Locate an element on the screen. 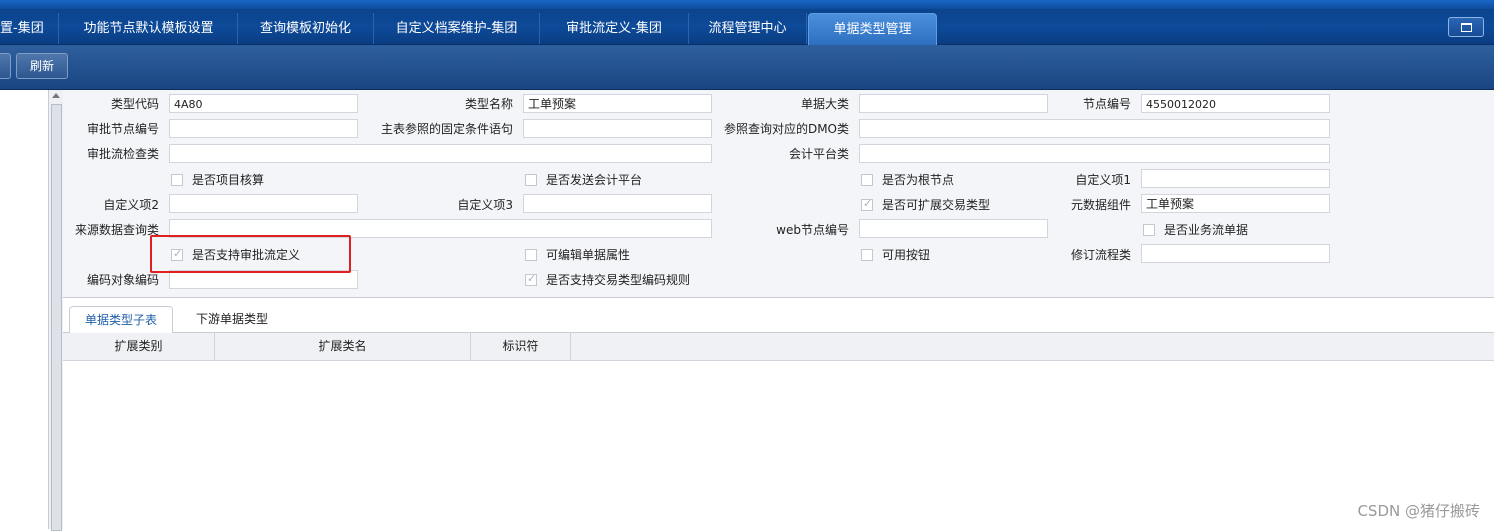  scrollbar-thumb is located at coordinates (56, 317).